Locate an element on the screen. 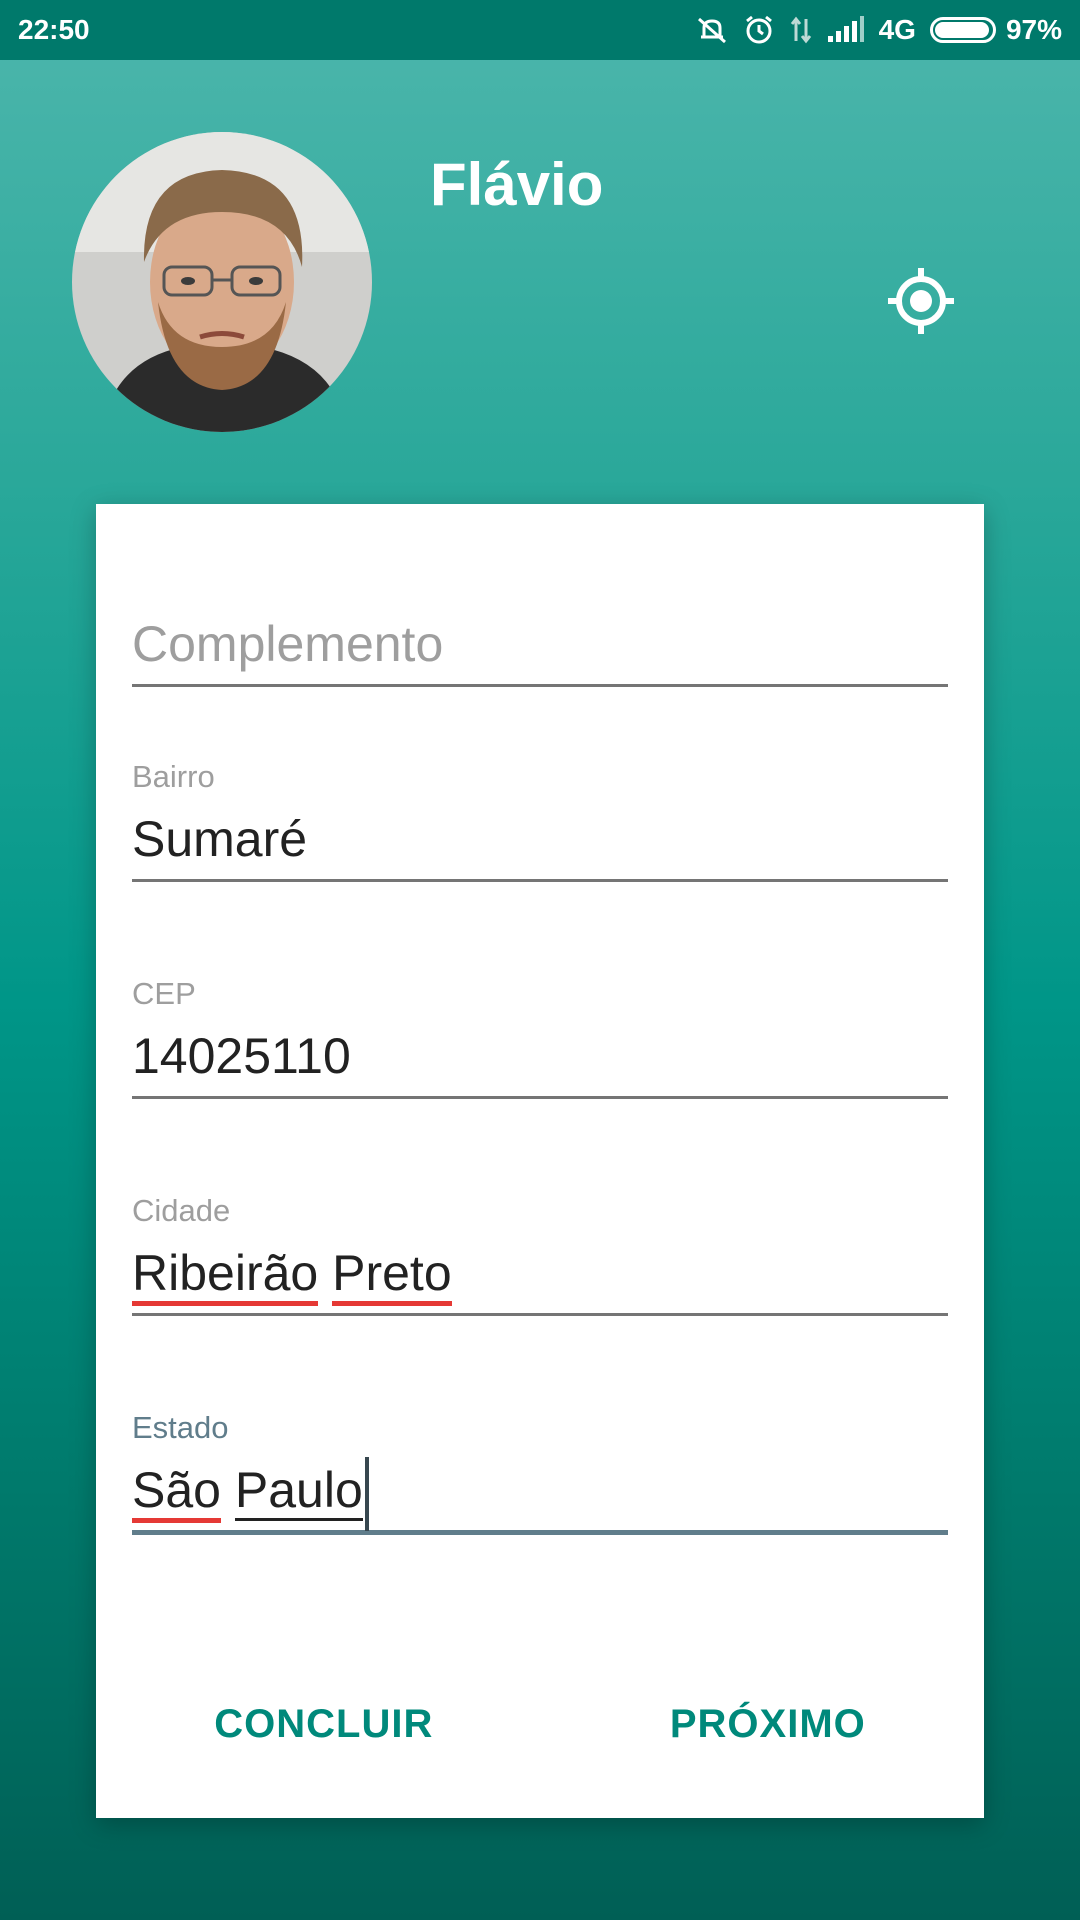 This screenshot has height=1920, width=1080. avatar is located at coordinates (222, 282).